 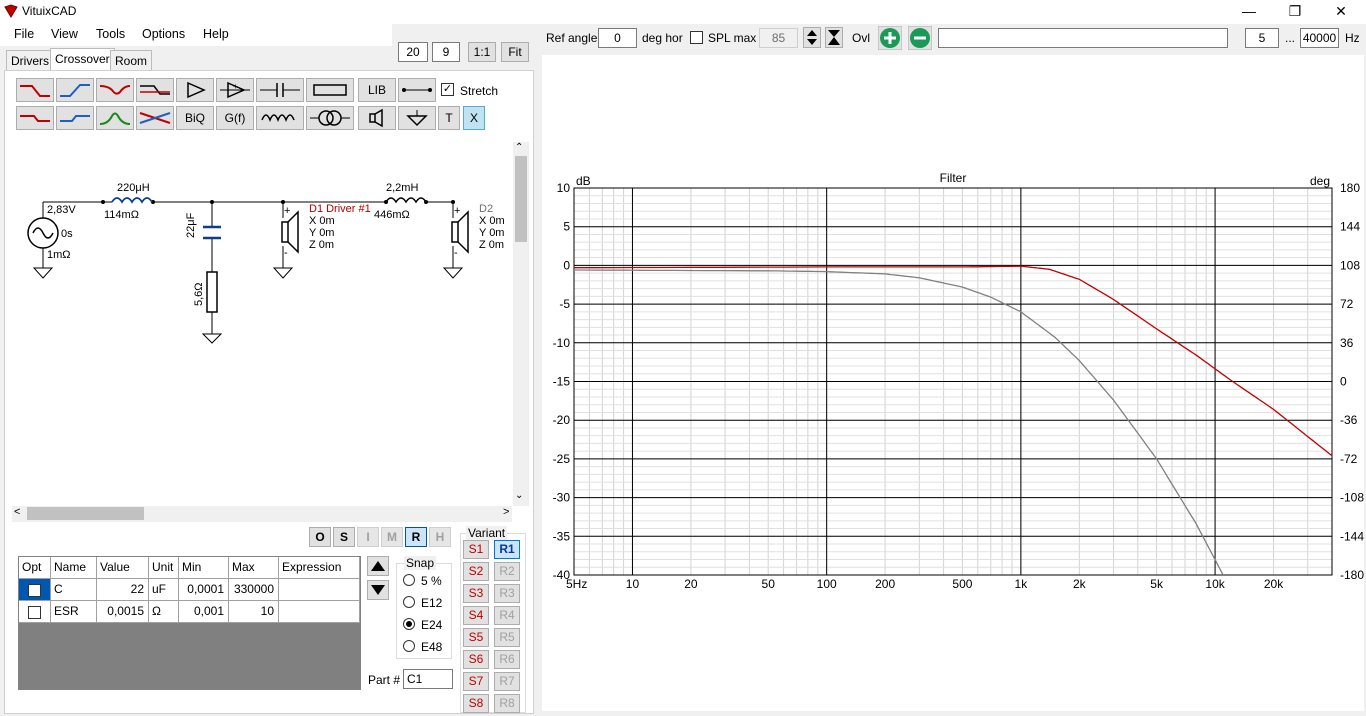 I want to click on tab-room: Room, so click(x=131, y=60).